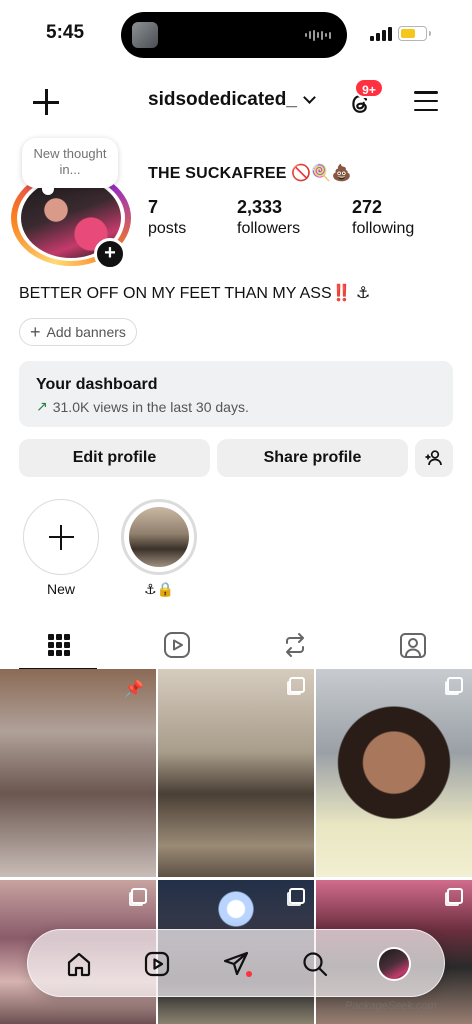 The width and height of the screenshot is (472, 1024). What do you see at coordinates (294, 217) in the screenshot?
I see `stat-followers: 2,333 followers` at bounding box center [294, 217].